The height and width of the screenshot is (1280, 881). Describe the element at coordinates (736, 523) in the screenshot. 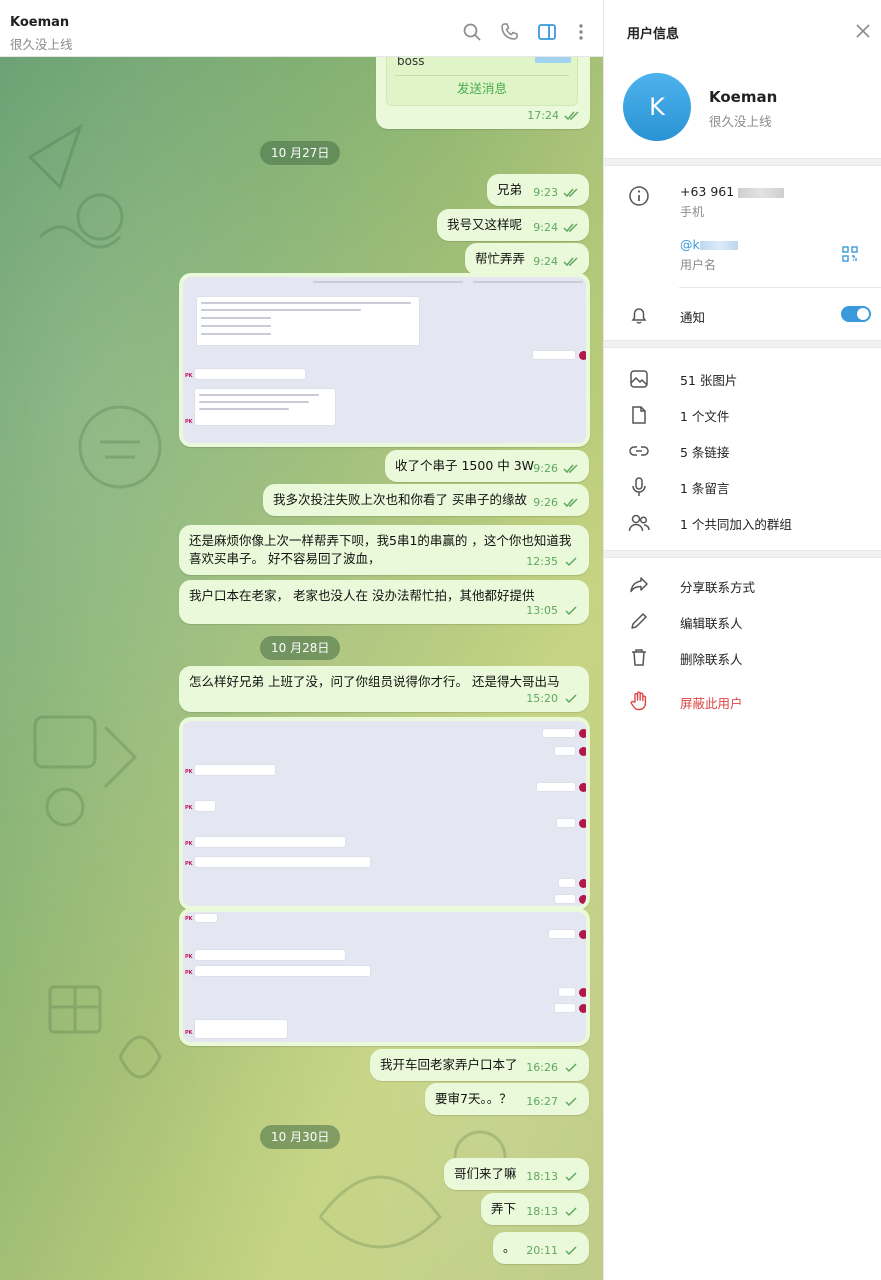

I see `media-groups: 1 个共同加入的群组` at that location.